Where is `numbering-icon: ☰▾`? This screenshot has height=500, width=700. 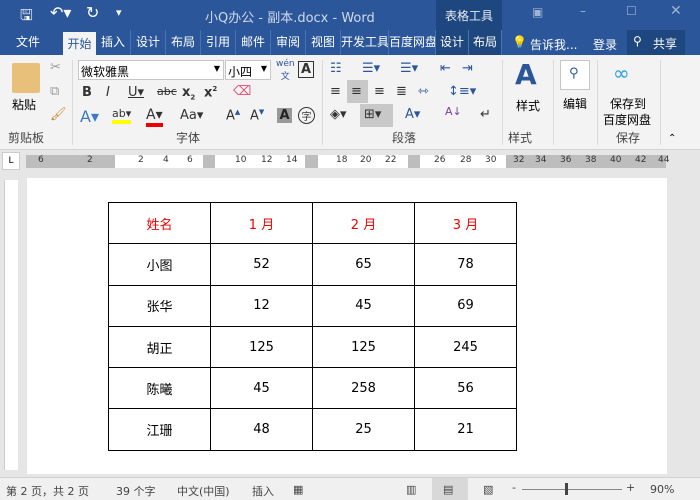
numbering-icon: ☰▾ is located at coordinates (371, 68).